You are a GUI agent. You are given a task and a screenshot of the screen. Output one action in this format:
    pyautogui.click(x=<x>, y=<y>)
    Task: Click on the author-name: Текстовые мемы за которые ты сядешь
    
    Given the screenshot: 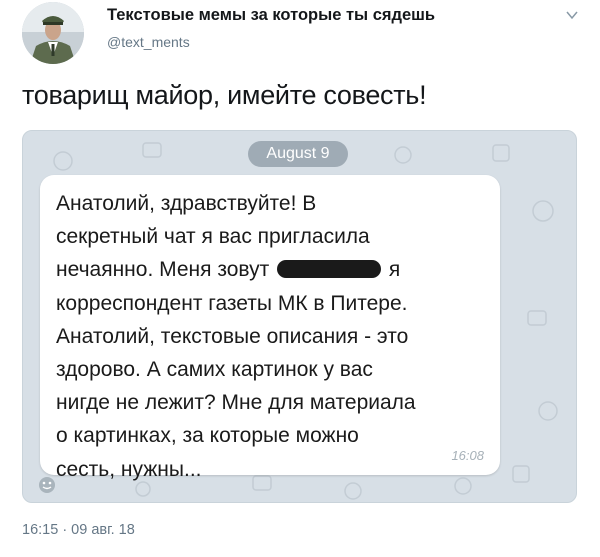 What is the action you would take?
    pyautogui.click(x=271, y=15)
    